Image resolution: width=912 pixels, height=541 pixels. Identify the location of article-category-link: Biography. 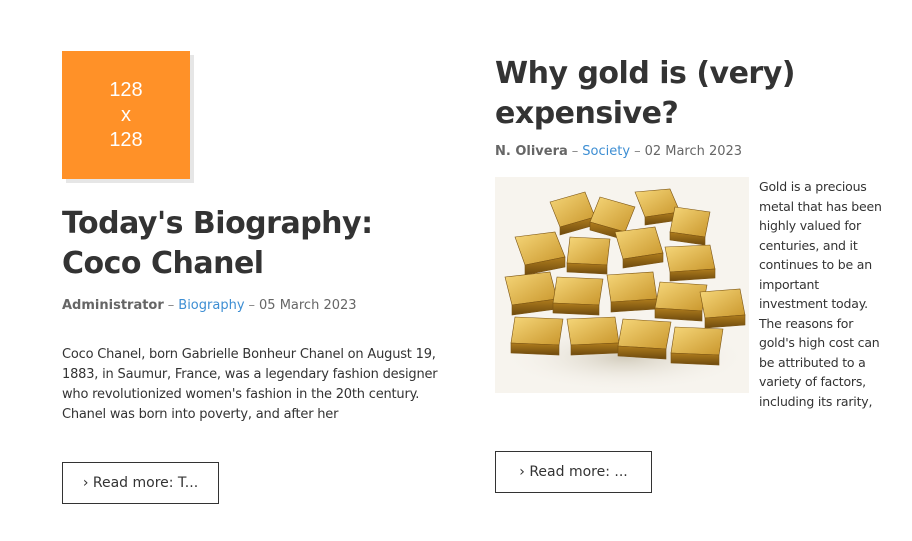
(211, 305).